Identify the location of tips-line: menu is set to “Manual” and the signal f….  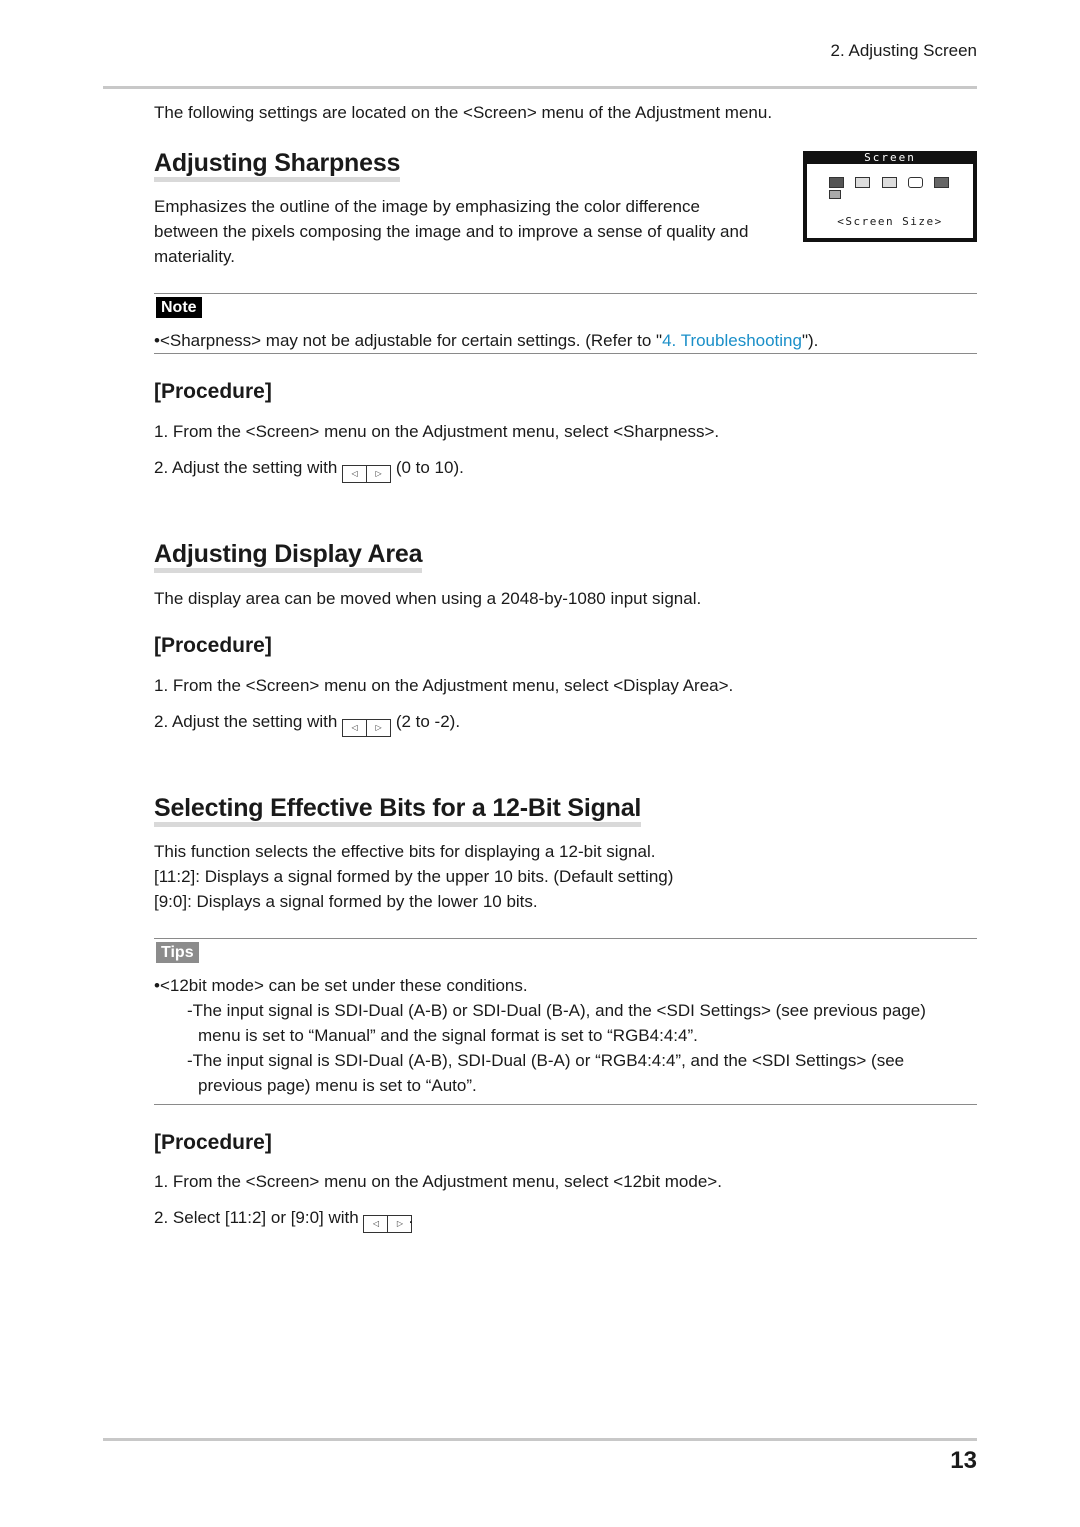
(448, 1035).